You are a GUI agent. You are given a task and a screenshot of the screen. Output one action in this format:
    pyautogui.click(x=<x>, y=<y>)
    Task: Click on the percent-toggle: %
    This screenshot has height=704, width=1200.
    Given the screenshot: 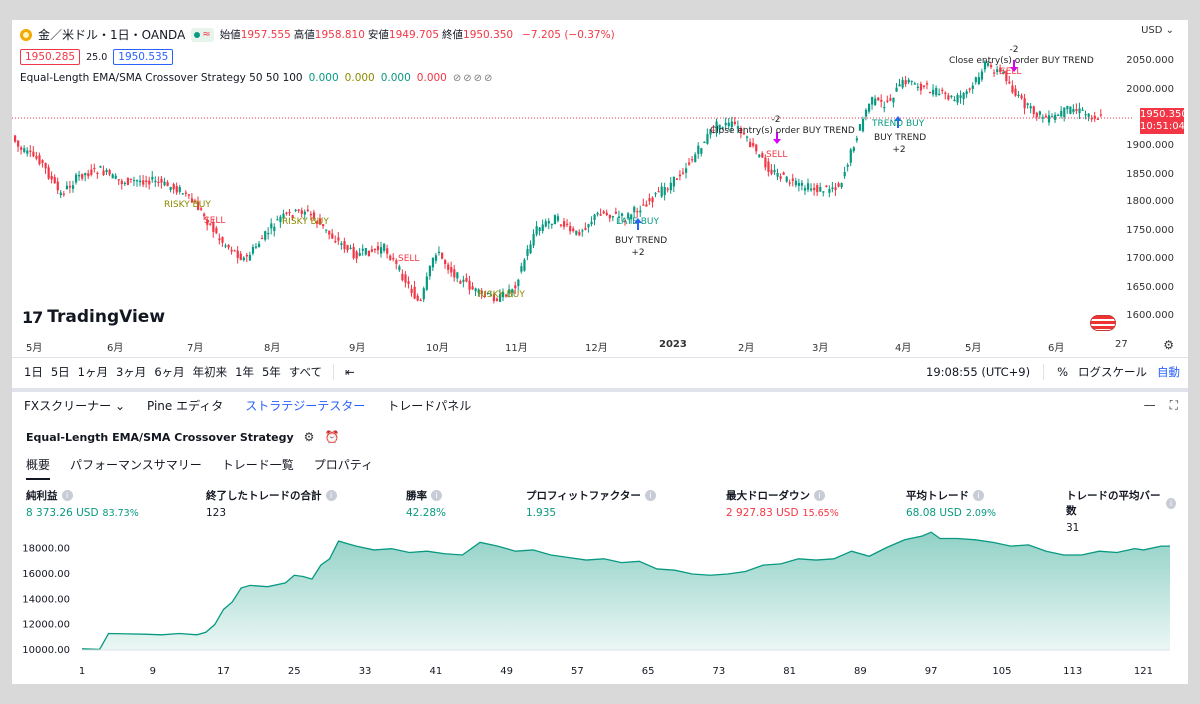 What is the action you would take?
    pyautogui.click(x=1062, y=372)
    